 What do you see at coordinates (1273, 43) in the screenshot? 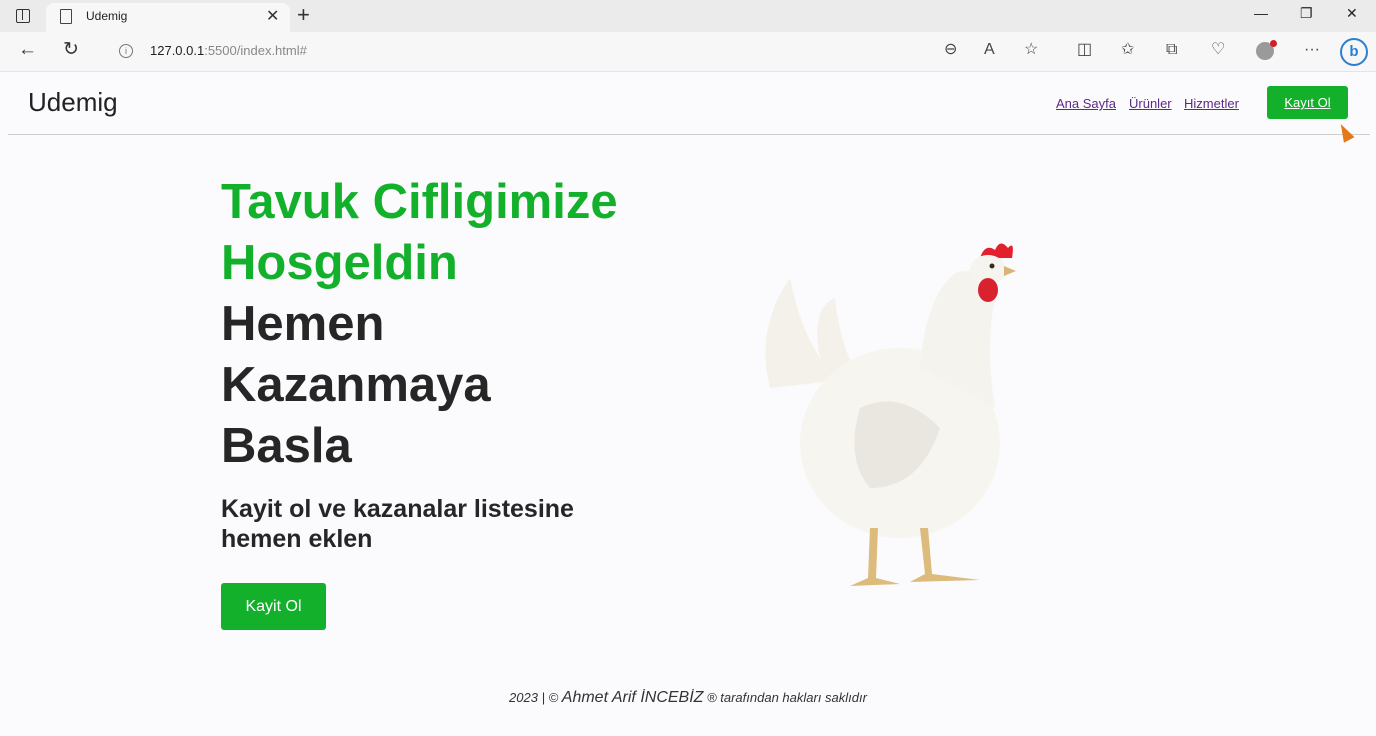
I see `notification-dot` at bounding box center [1273, 43].